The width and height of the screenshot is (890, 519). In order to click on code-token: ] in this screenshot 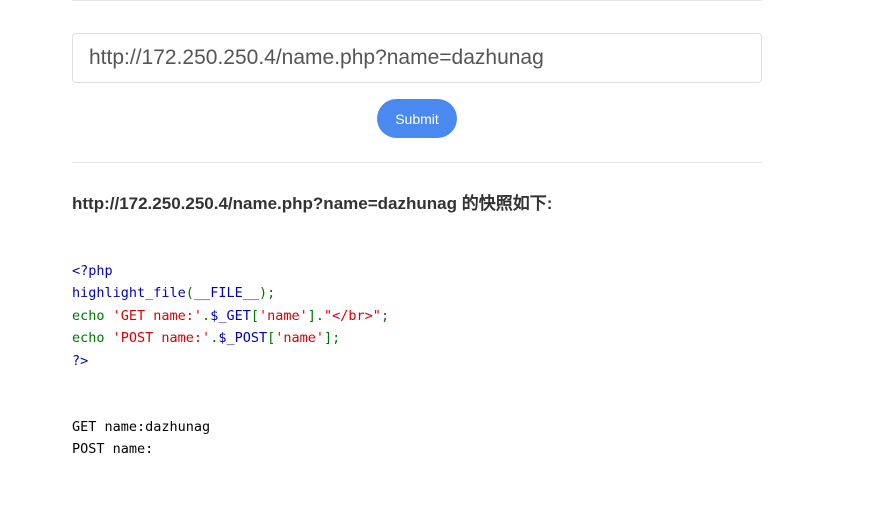, I will do `click(311, 315)`.